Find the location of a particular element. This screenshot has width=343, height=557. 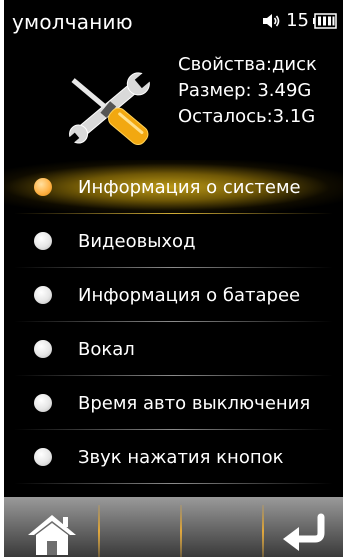

battery-icon is located at coordinates (325, 20).